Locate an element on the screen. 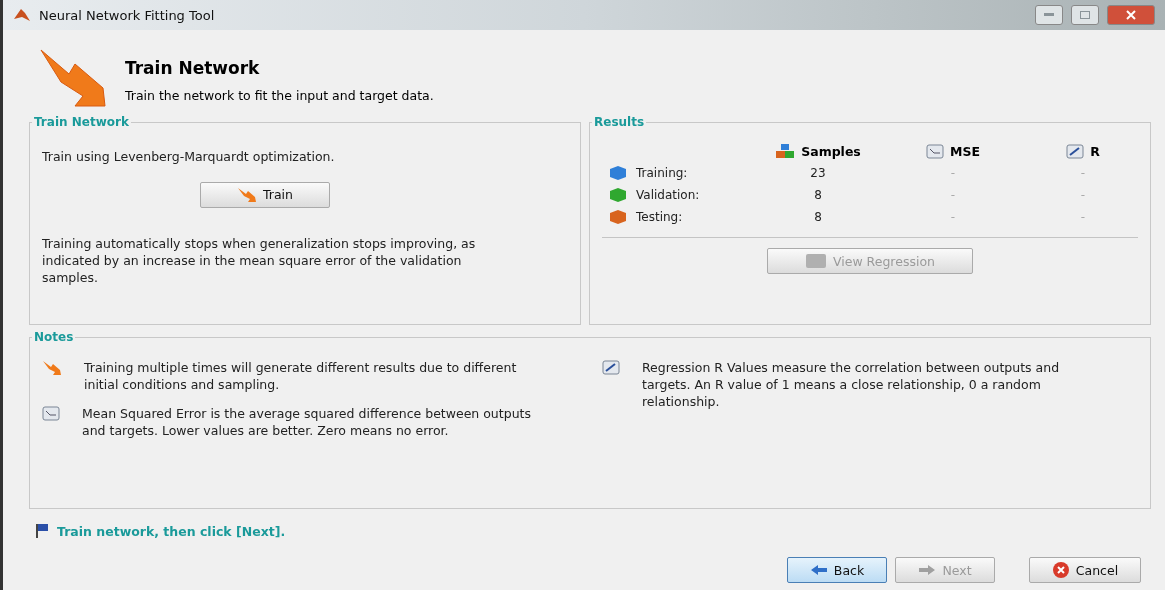 The height and width of the screenshot is (590, 1165). back-button: Back is located at coordinates (837, 570).